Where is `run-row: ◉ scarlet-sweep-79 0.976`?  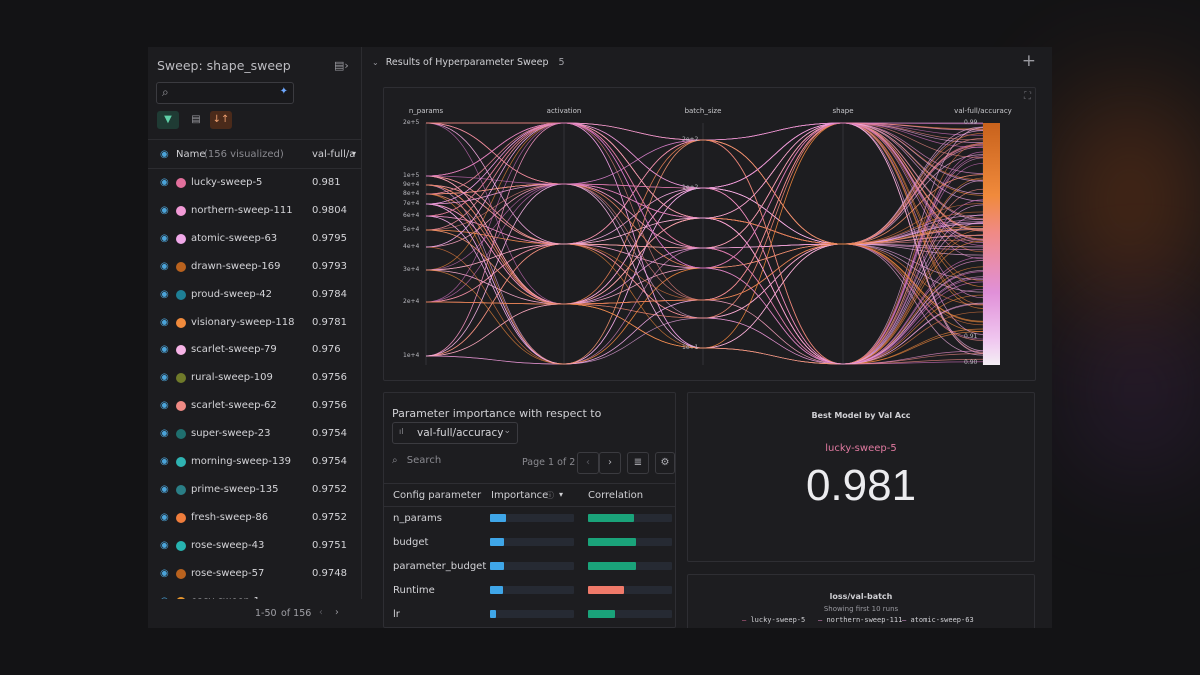
run-row: ◉ scarlet-sweep-79 0.976 is located at coordinates (255, 350).